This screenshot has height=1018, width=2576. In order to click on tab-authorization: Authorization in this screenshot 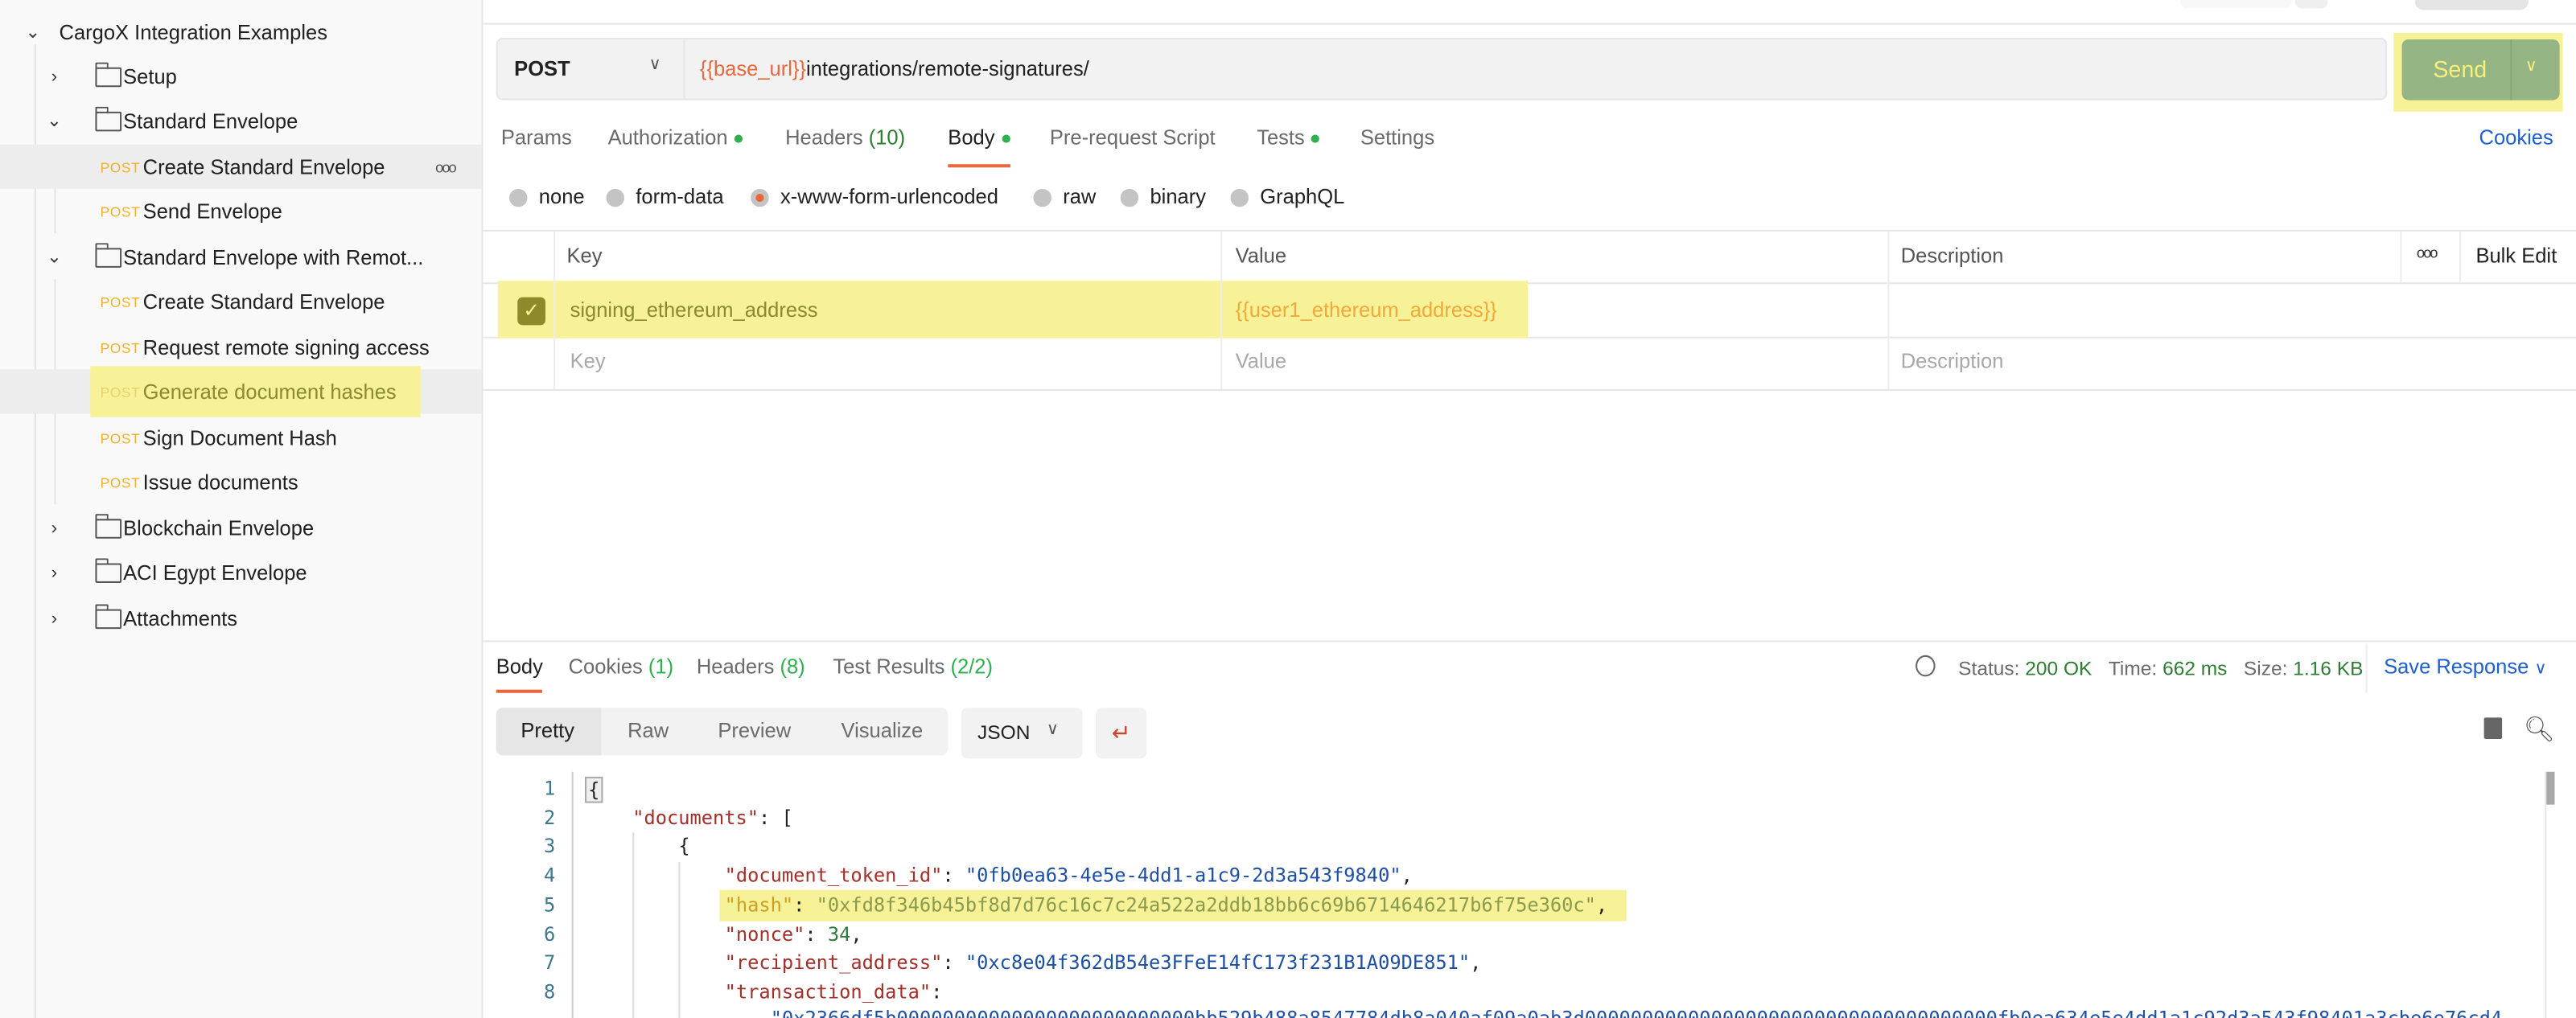, I will do `click(675, 138)`.